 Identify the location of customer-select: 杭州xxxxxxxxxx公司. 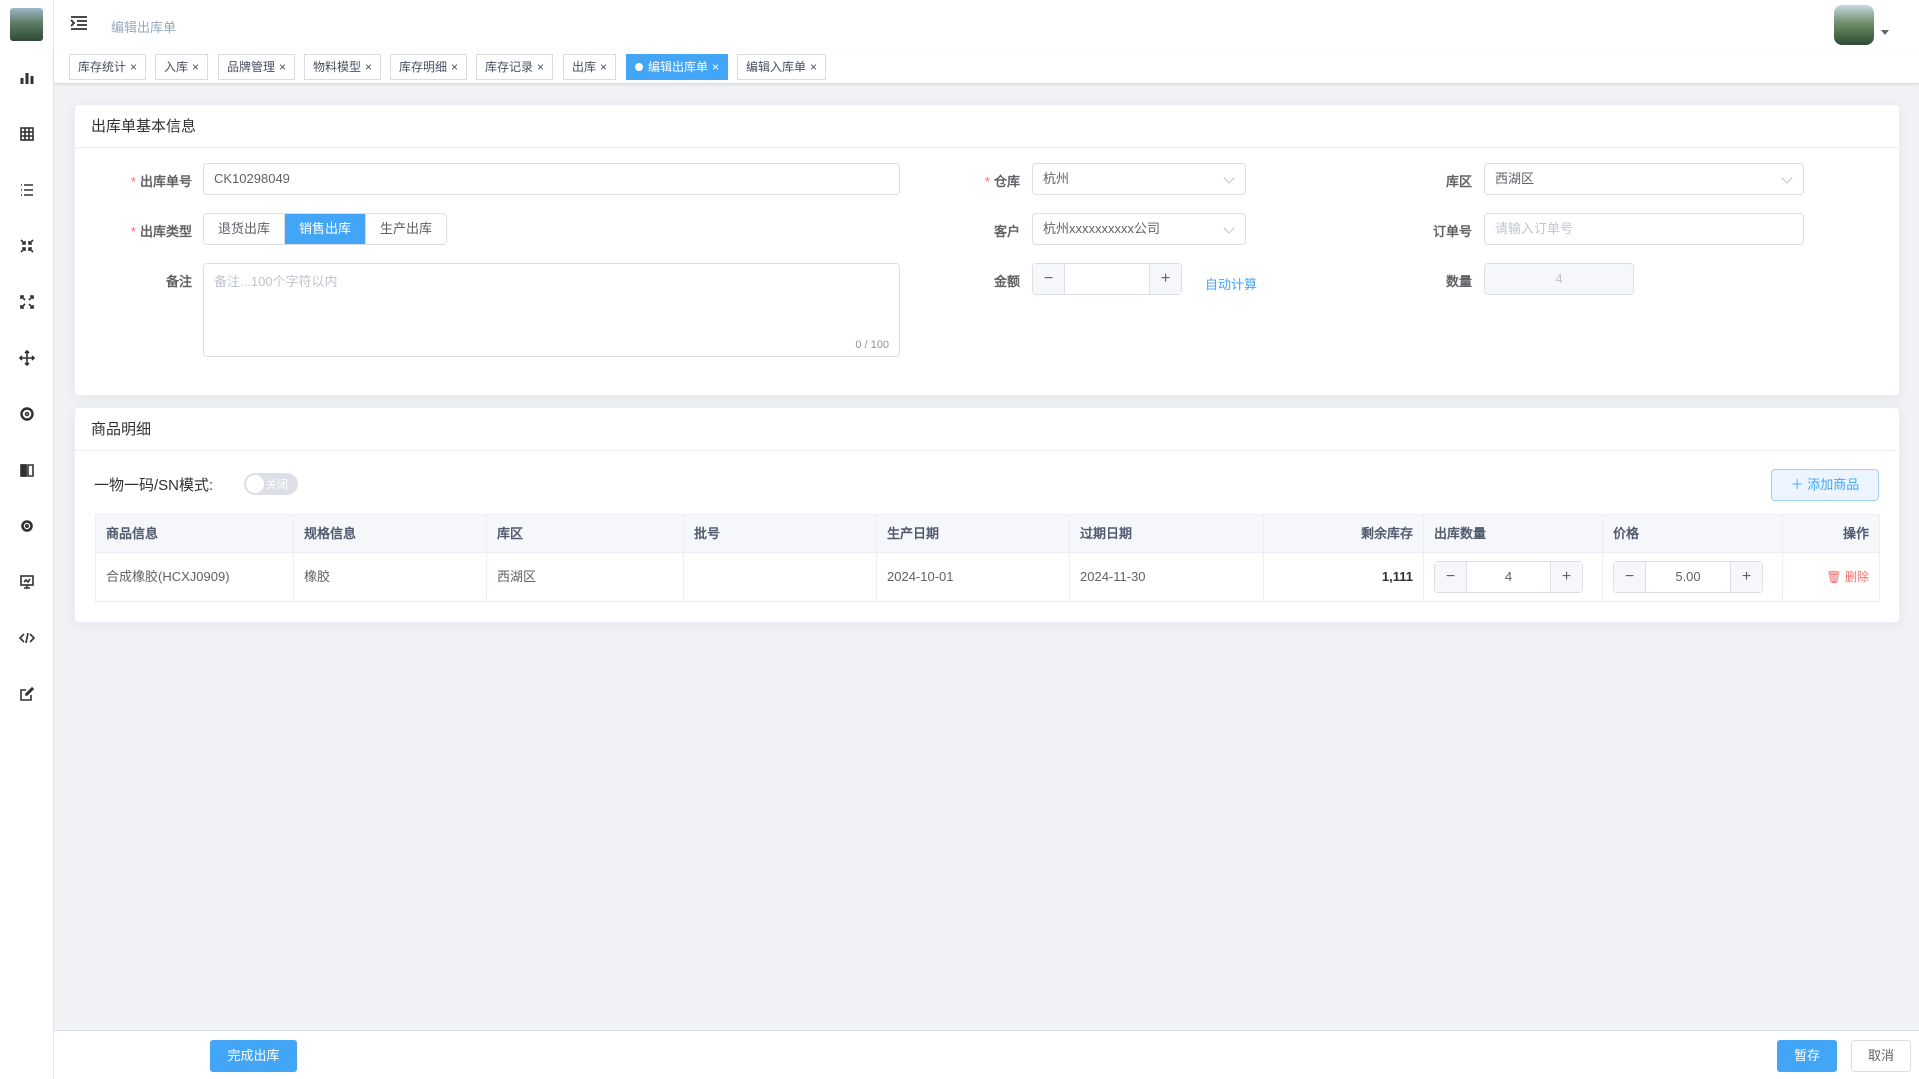
(1139, 229).